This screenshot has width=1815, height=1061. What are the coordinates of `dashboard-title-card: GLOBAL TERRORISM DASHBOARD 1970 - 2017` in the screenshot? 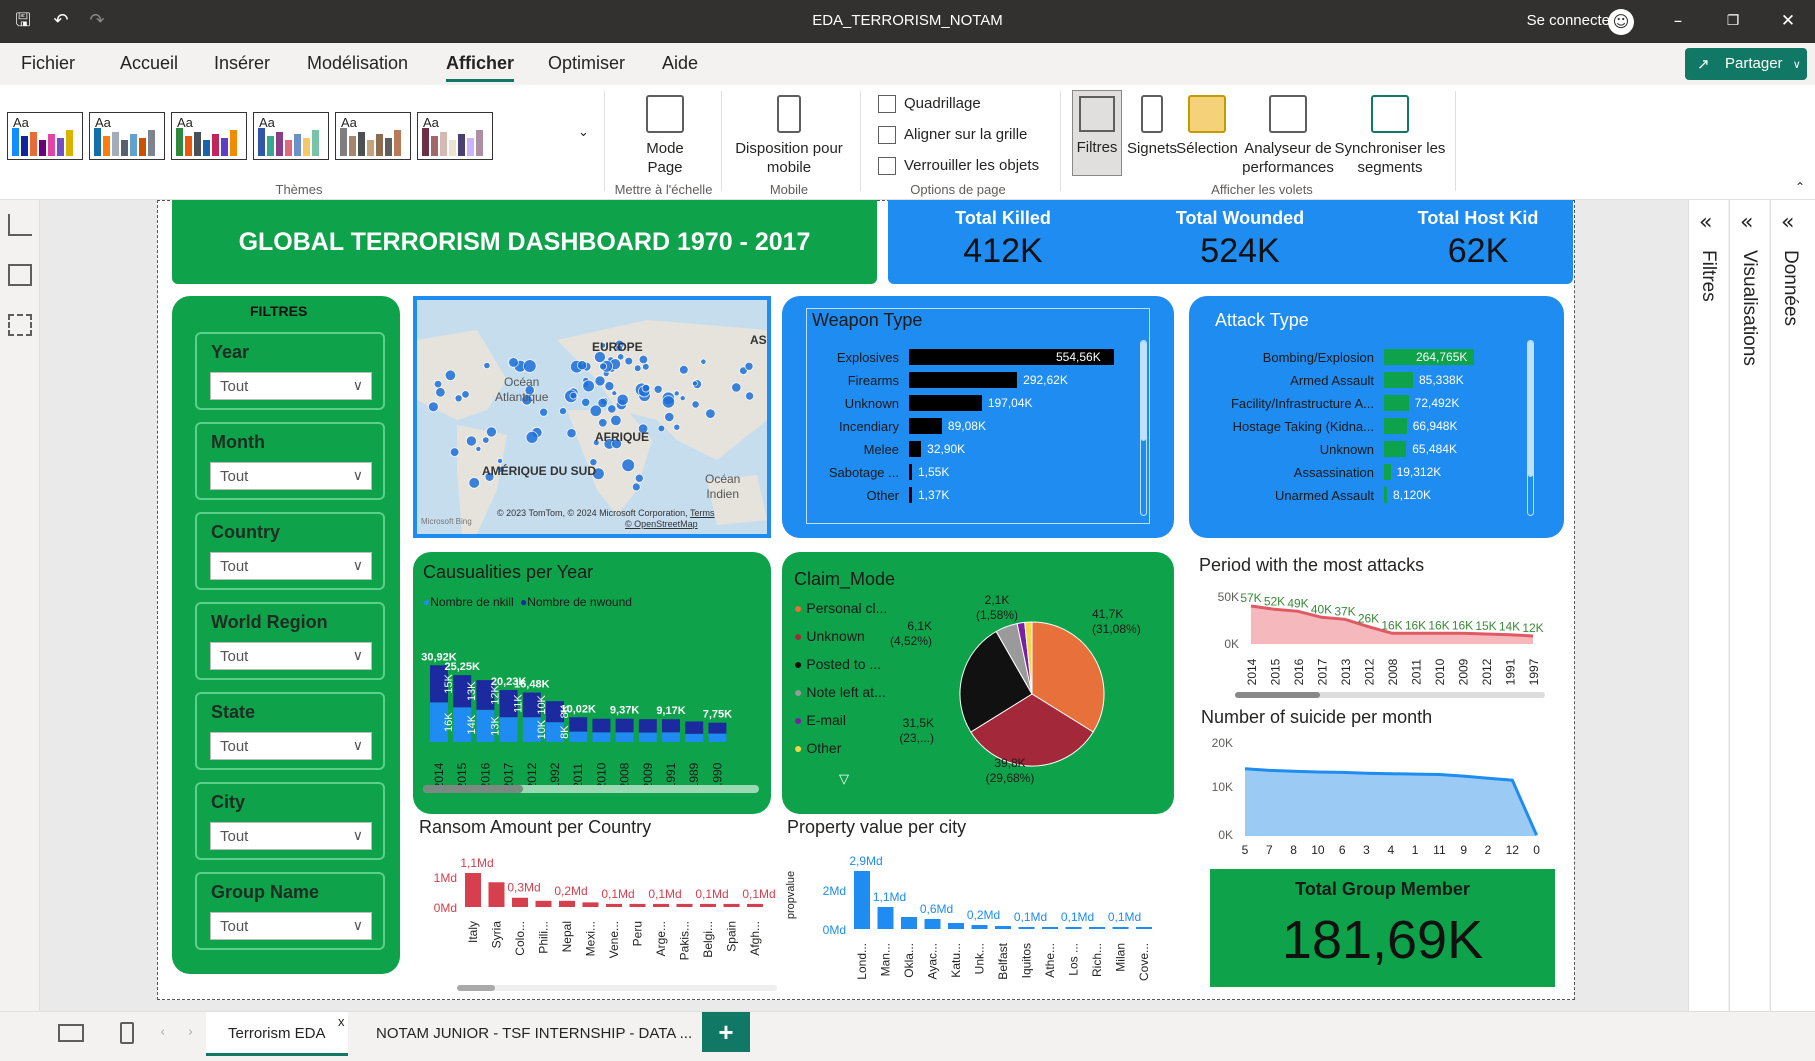 It's located at (524, 242).